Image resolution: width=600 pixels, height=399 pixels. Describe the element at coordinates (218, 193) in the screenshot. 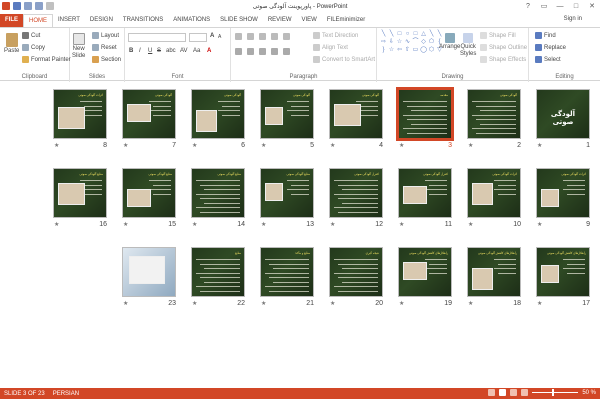

I see `slide-thumbnail-14: منابع آلودگی صوتی` at that location.